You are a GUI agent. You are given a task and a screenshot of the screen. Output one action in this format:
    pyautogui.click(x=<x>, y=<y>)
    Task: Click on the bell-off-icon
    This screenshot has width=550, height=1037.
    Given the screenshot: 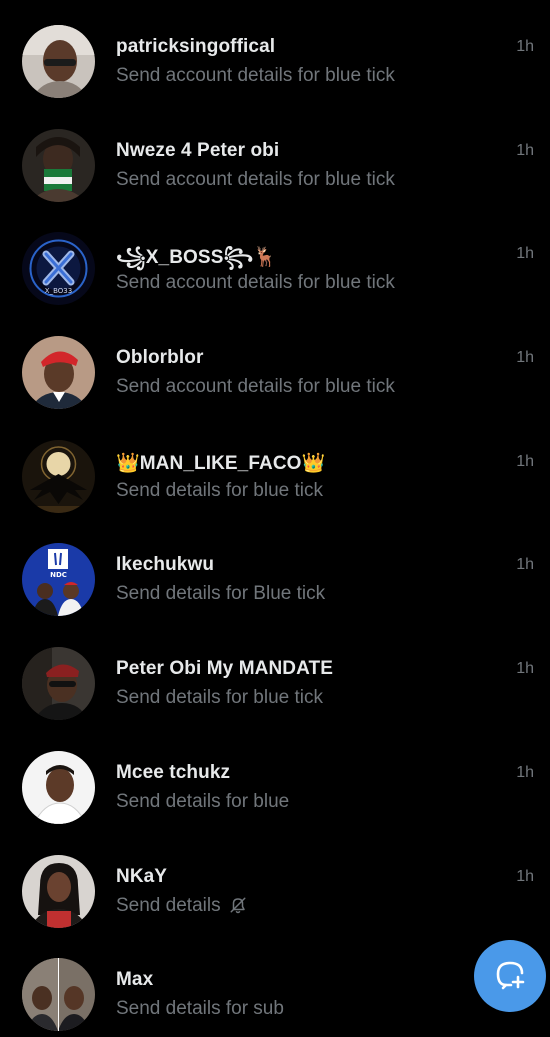 What is the action you would take?
    pyautogui.click(x=238, y=908)
    